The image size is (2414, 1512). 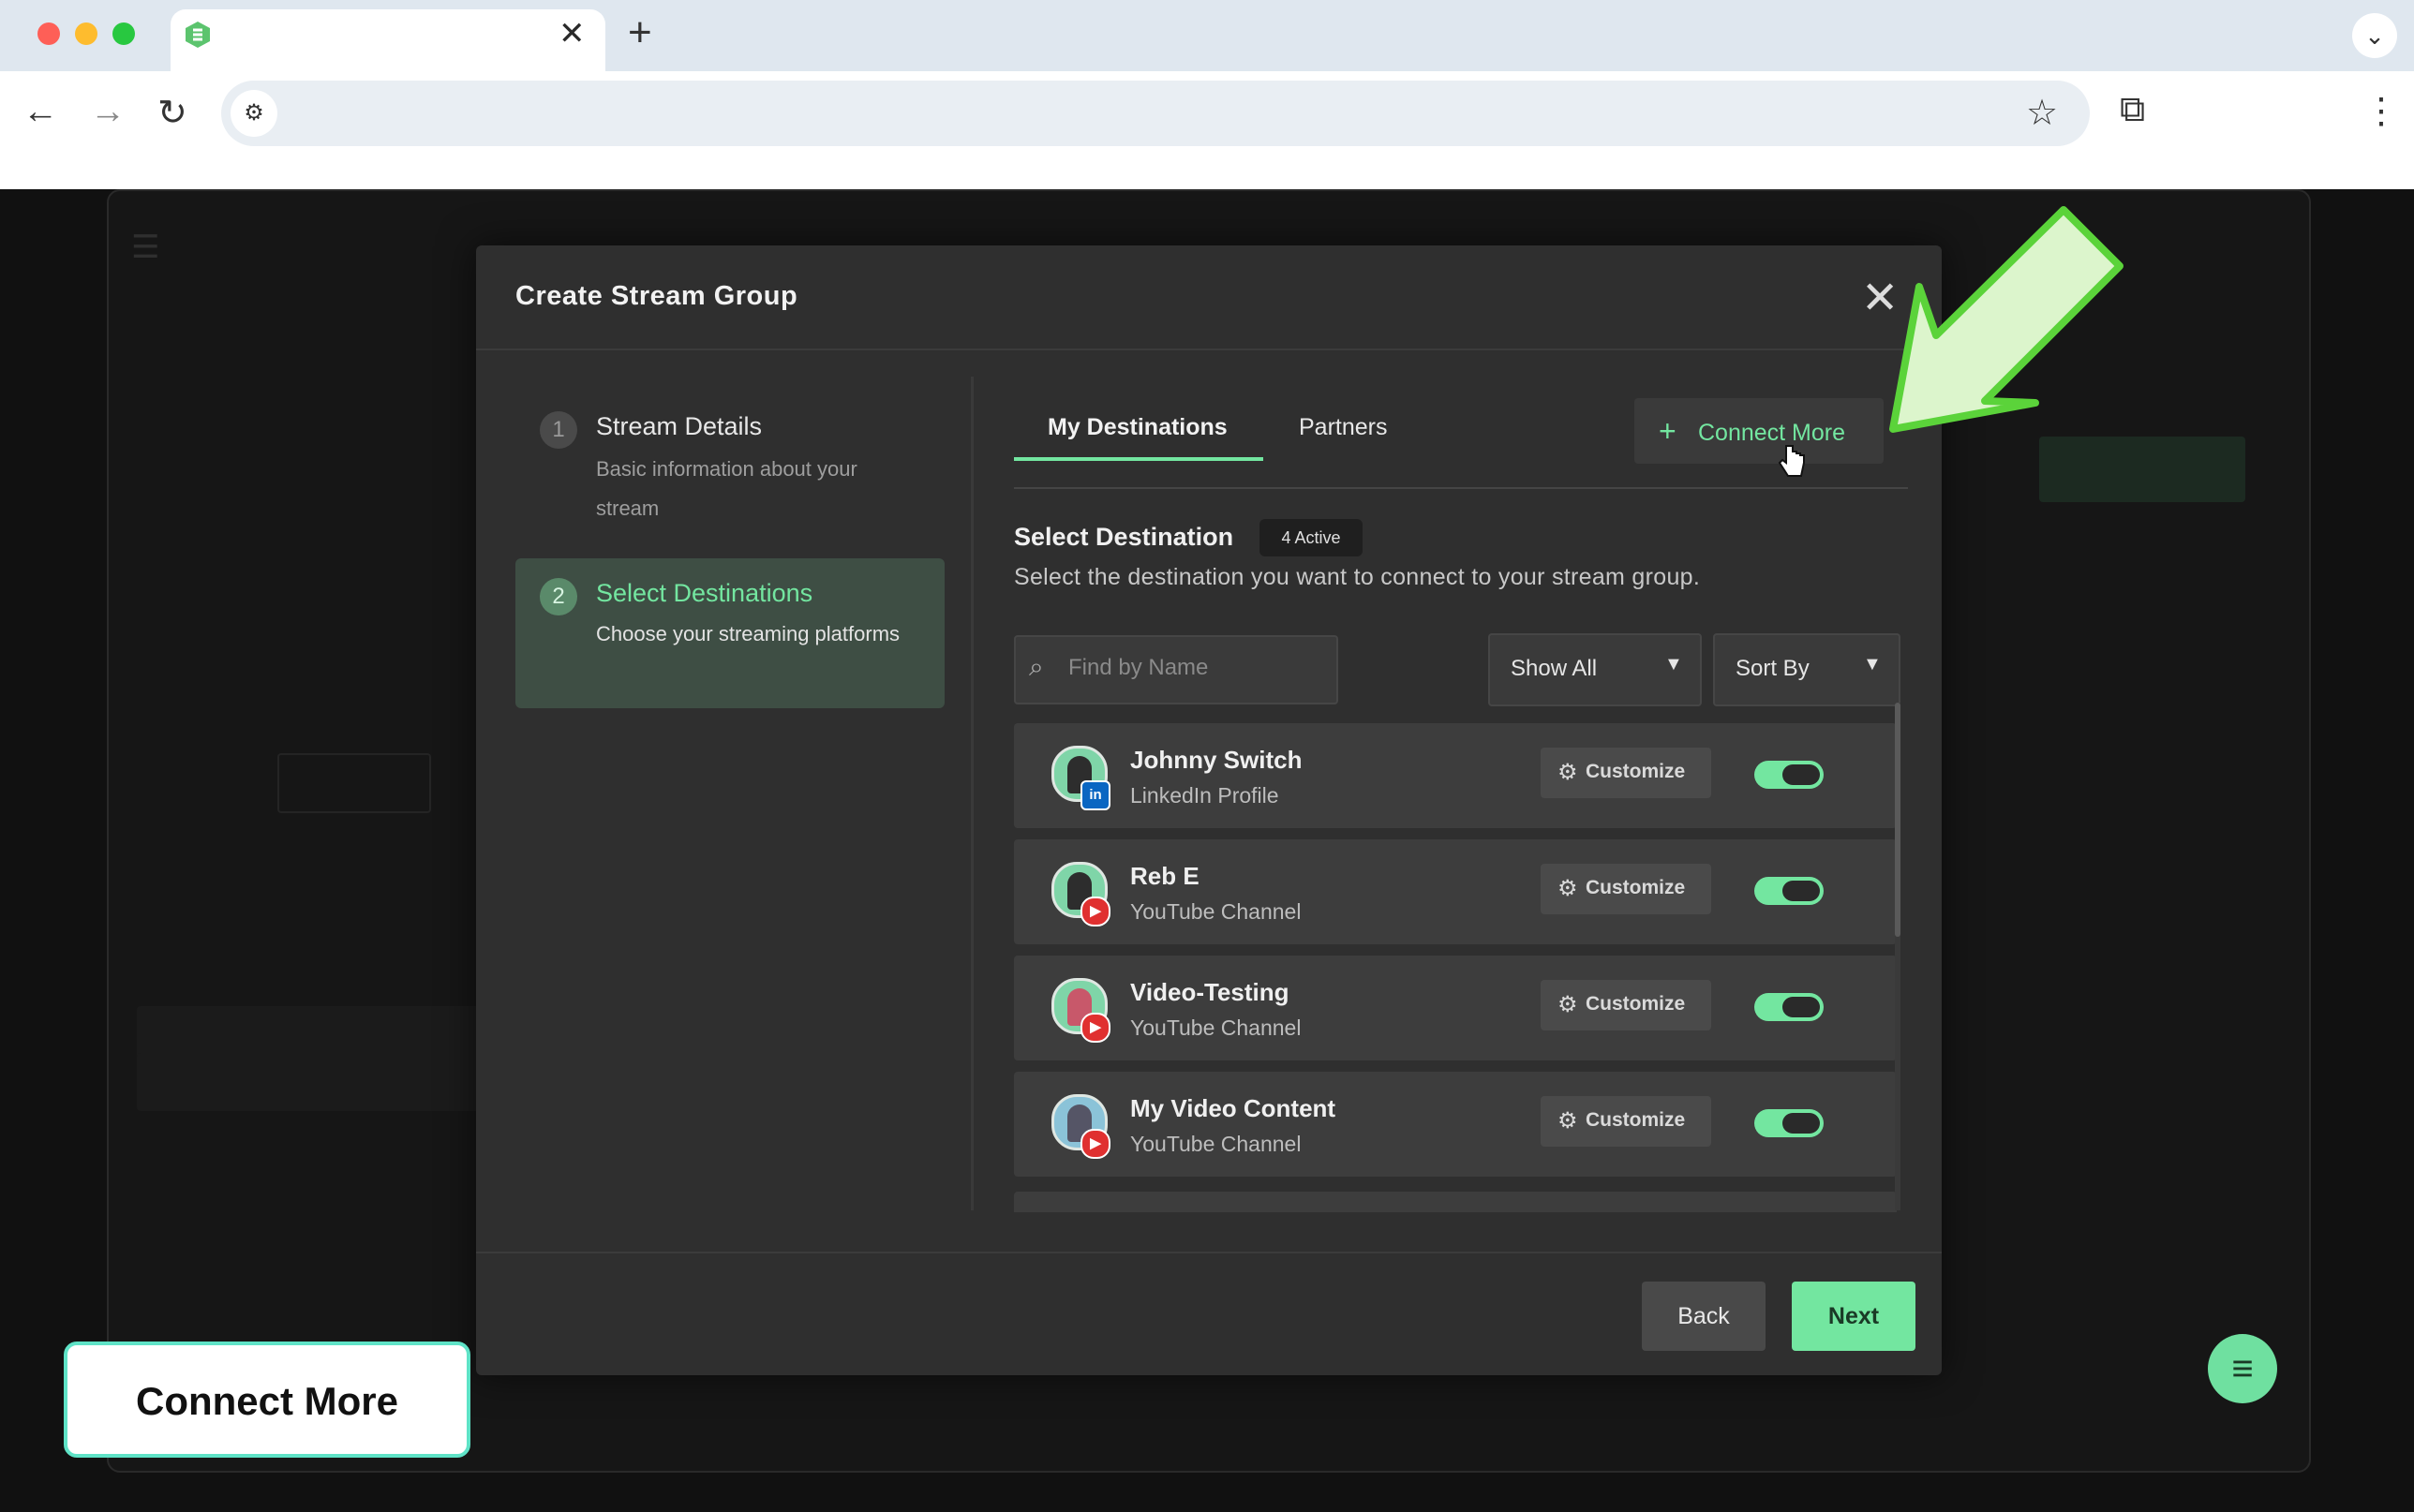 What do you see at coordinates (1204, 795) in the screenshot?
I see `destination-type: LinkedIn Profile` at bounding box center [1204, 795].